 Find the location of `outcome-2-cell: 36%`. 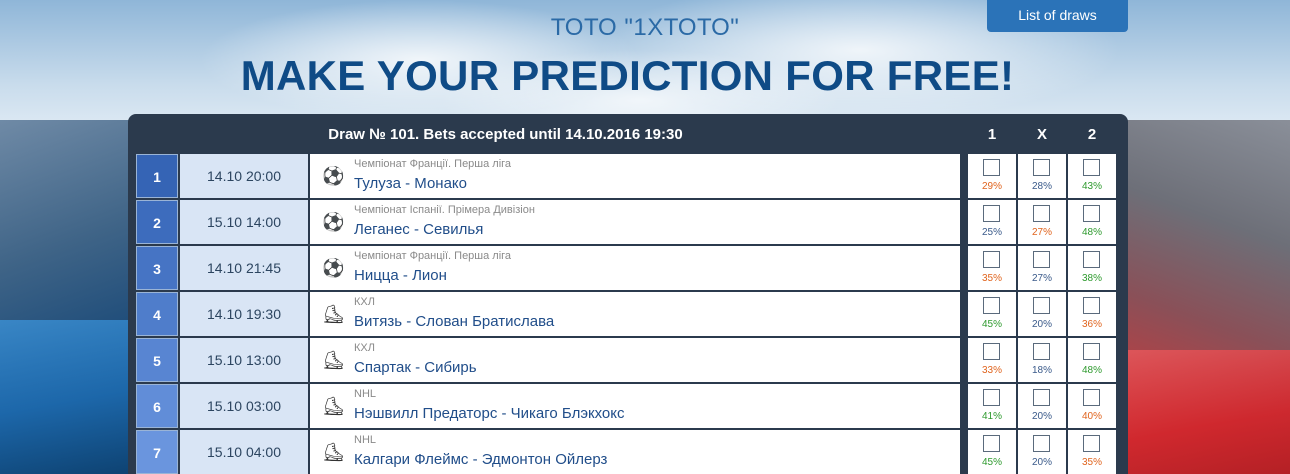

outcome-2-cell: 36% is located at coordinates (1092, 314).